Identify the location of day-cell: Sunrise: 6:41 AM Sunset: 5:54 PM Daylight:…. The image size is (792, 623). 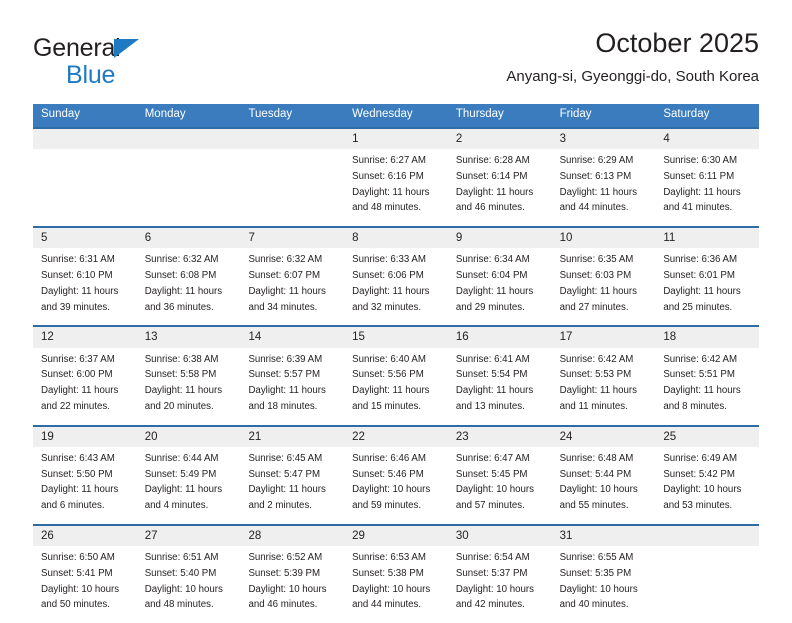
(500, 386).